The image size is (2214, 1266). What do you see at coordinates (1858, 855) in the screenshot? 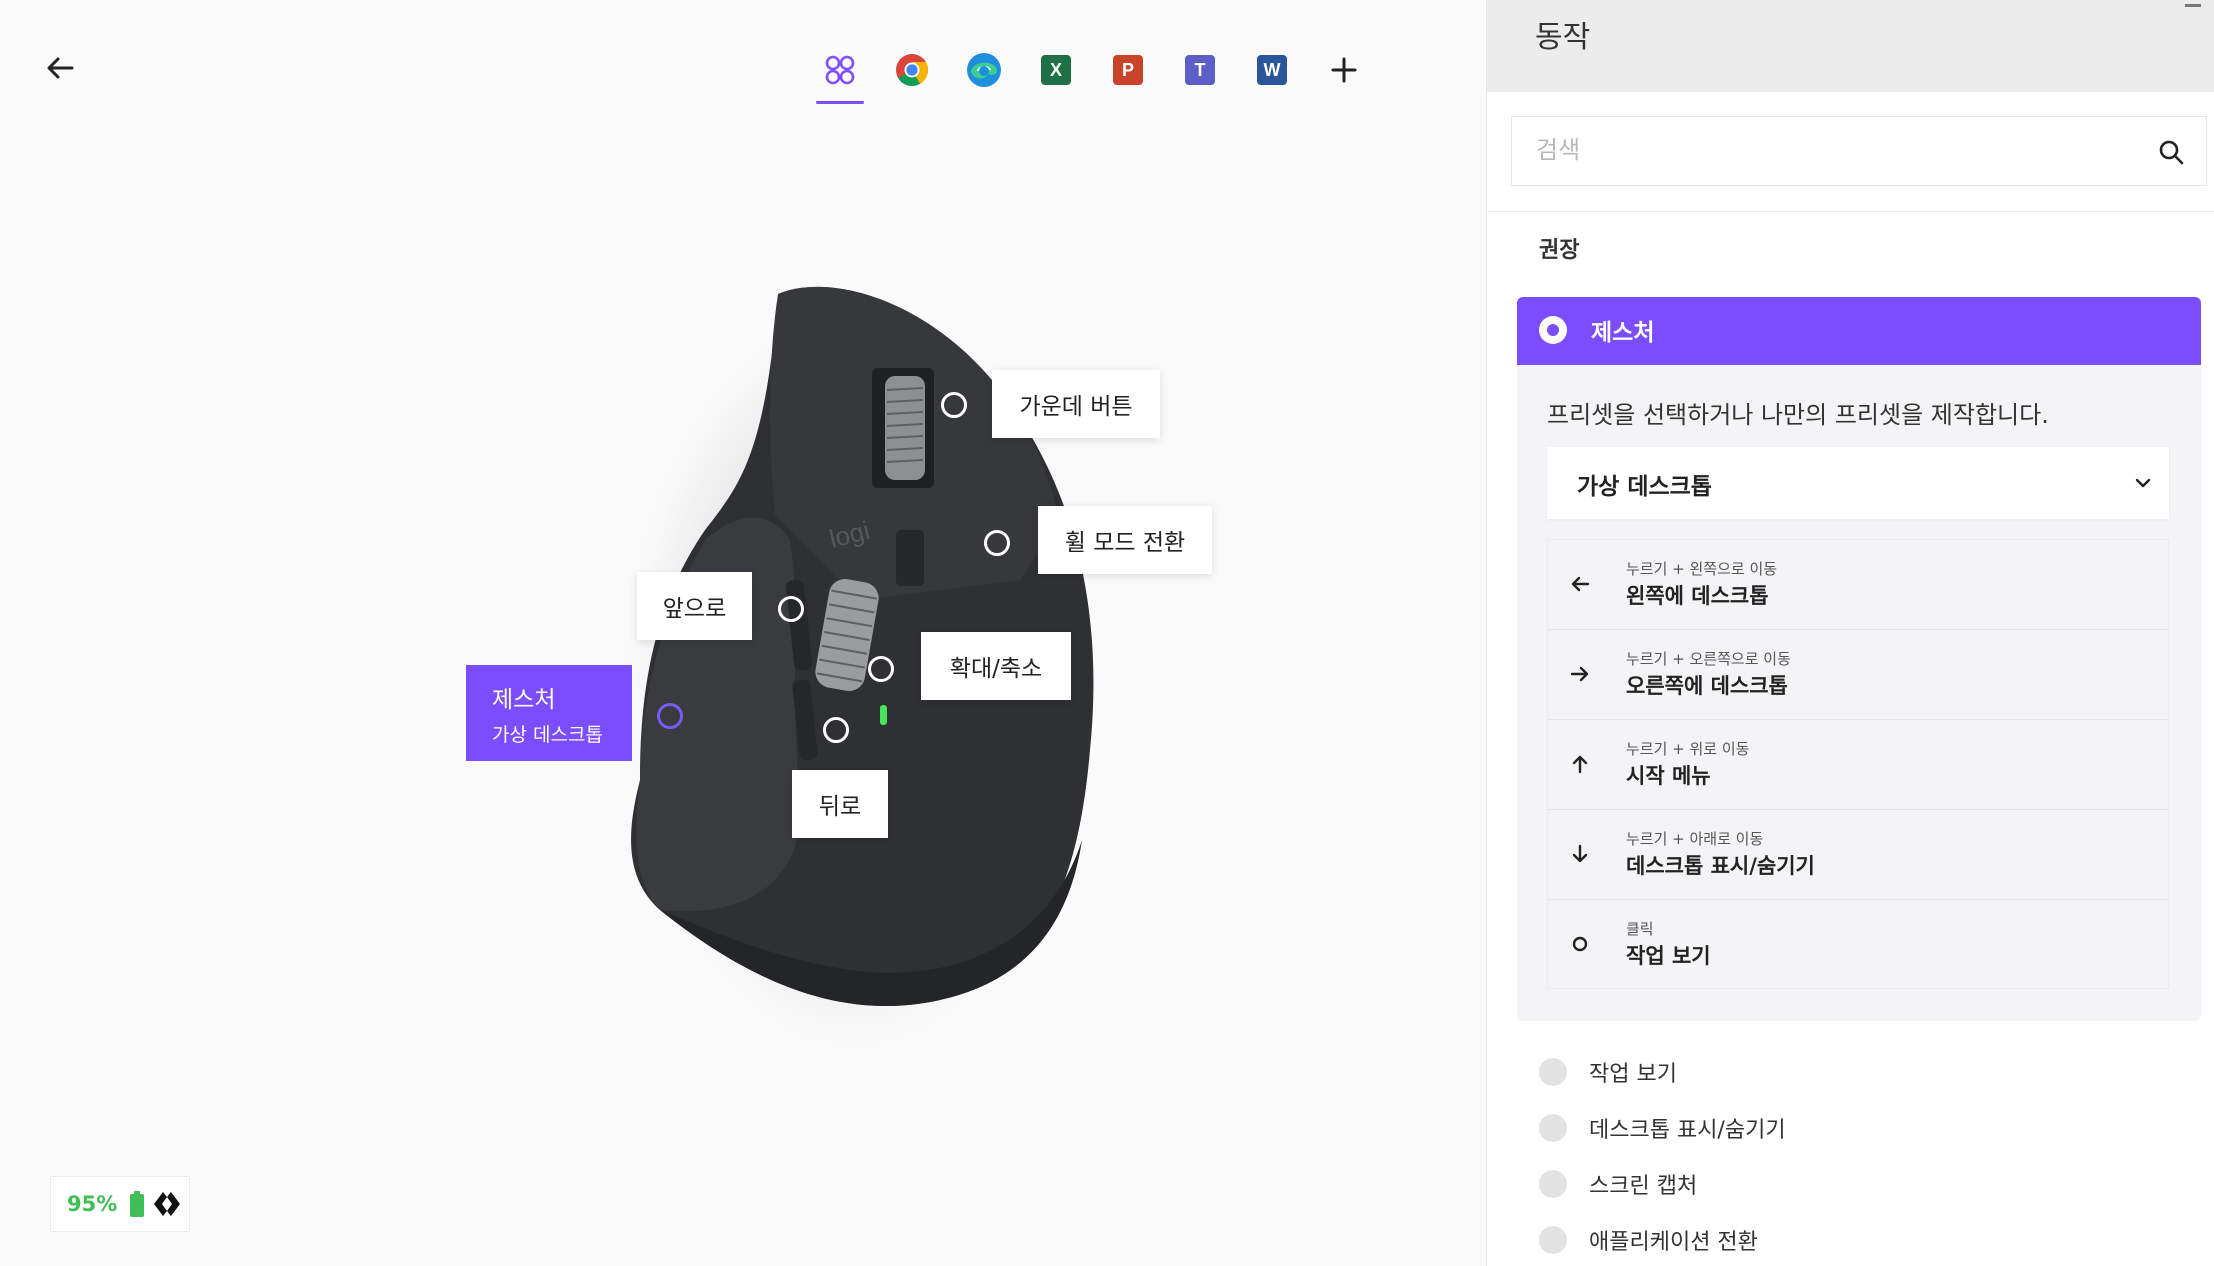
I see `action-row: 누르기 + 아래로 이동 데스크톱 표시/숨기기` at bounding box center [1858, 855].